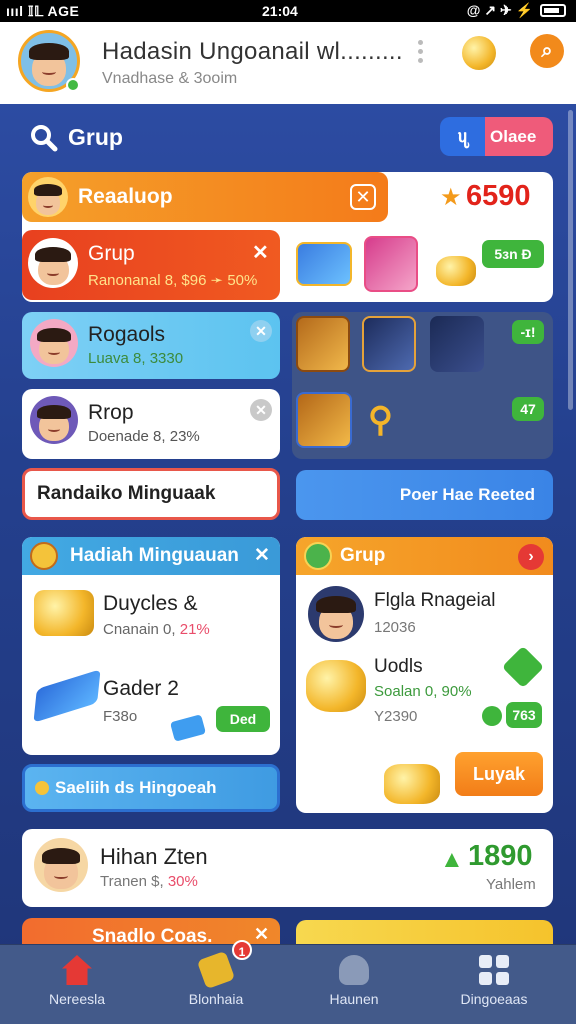 The height and width of the screenshot is (1024, 576). I want to click on item-subtitle: F38o, so click(120, 716).